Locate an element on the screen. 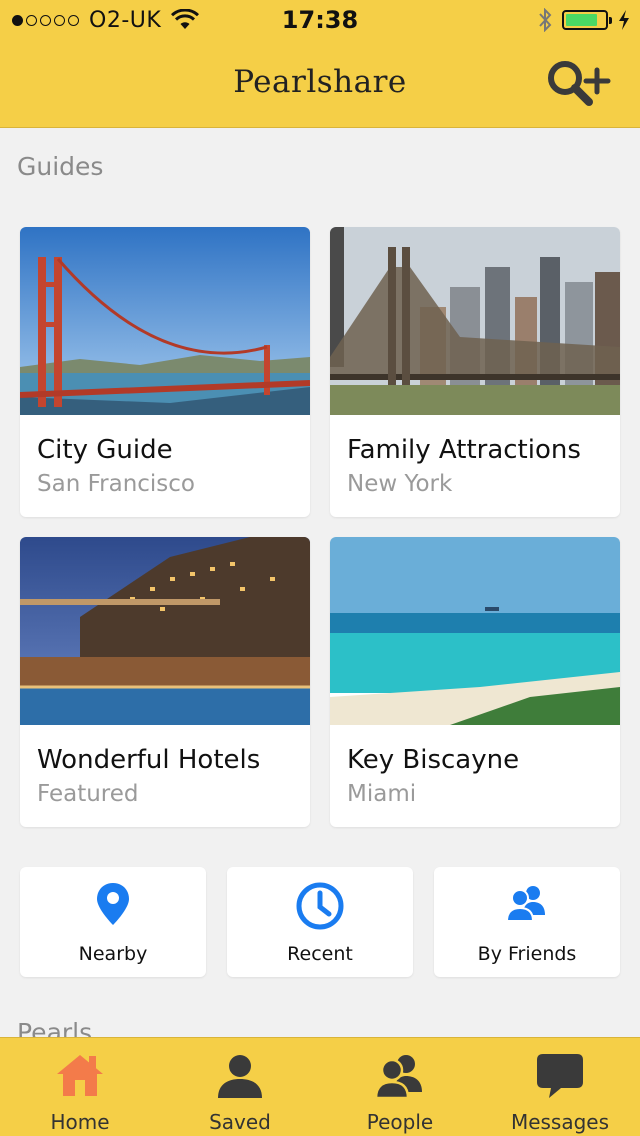 The width and height of the screenshot is (640, 1136). guide-card-wonderful-hotels: Wonderful Hotels Featured is located at coordinates (165, 682).